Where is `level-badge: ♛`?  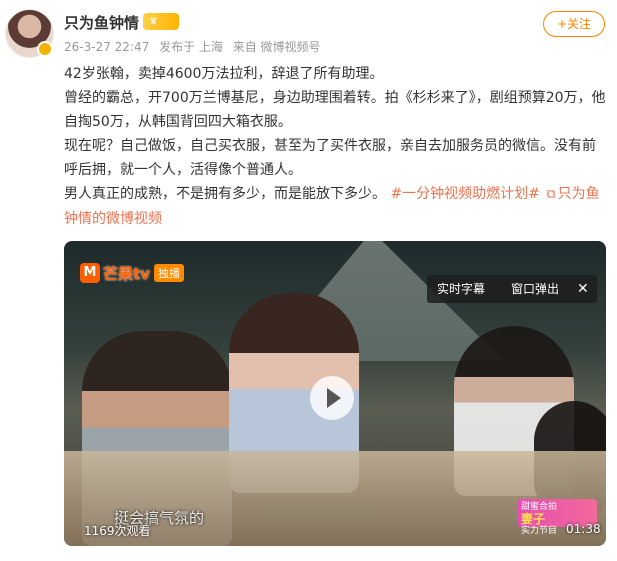 level-badge: ♛ is located at coordinates (161, 21).